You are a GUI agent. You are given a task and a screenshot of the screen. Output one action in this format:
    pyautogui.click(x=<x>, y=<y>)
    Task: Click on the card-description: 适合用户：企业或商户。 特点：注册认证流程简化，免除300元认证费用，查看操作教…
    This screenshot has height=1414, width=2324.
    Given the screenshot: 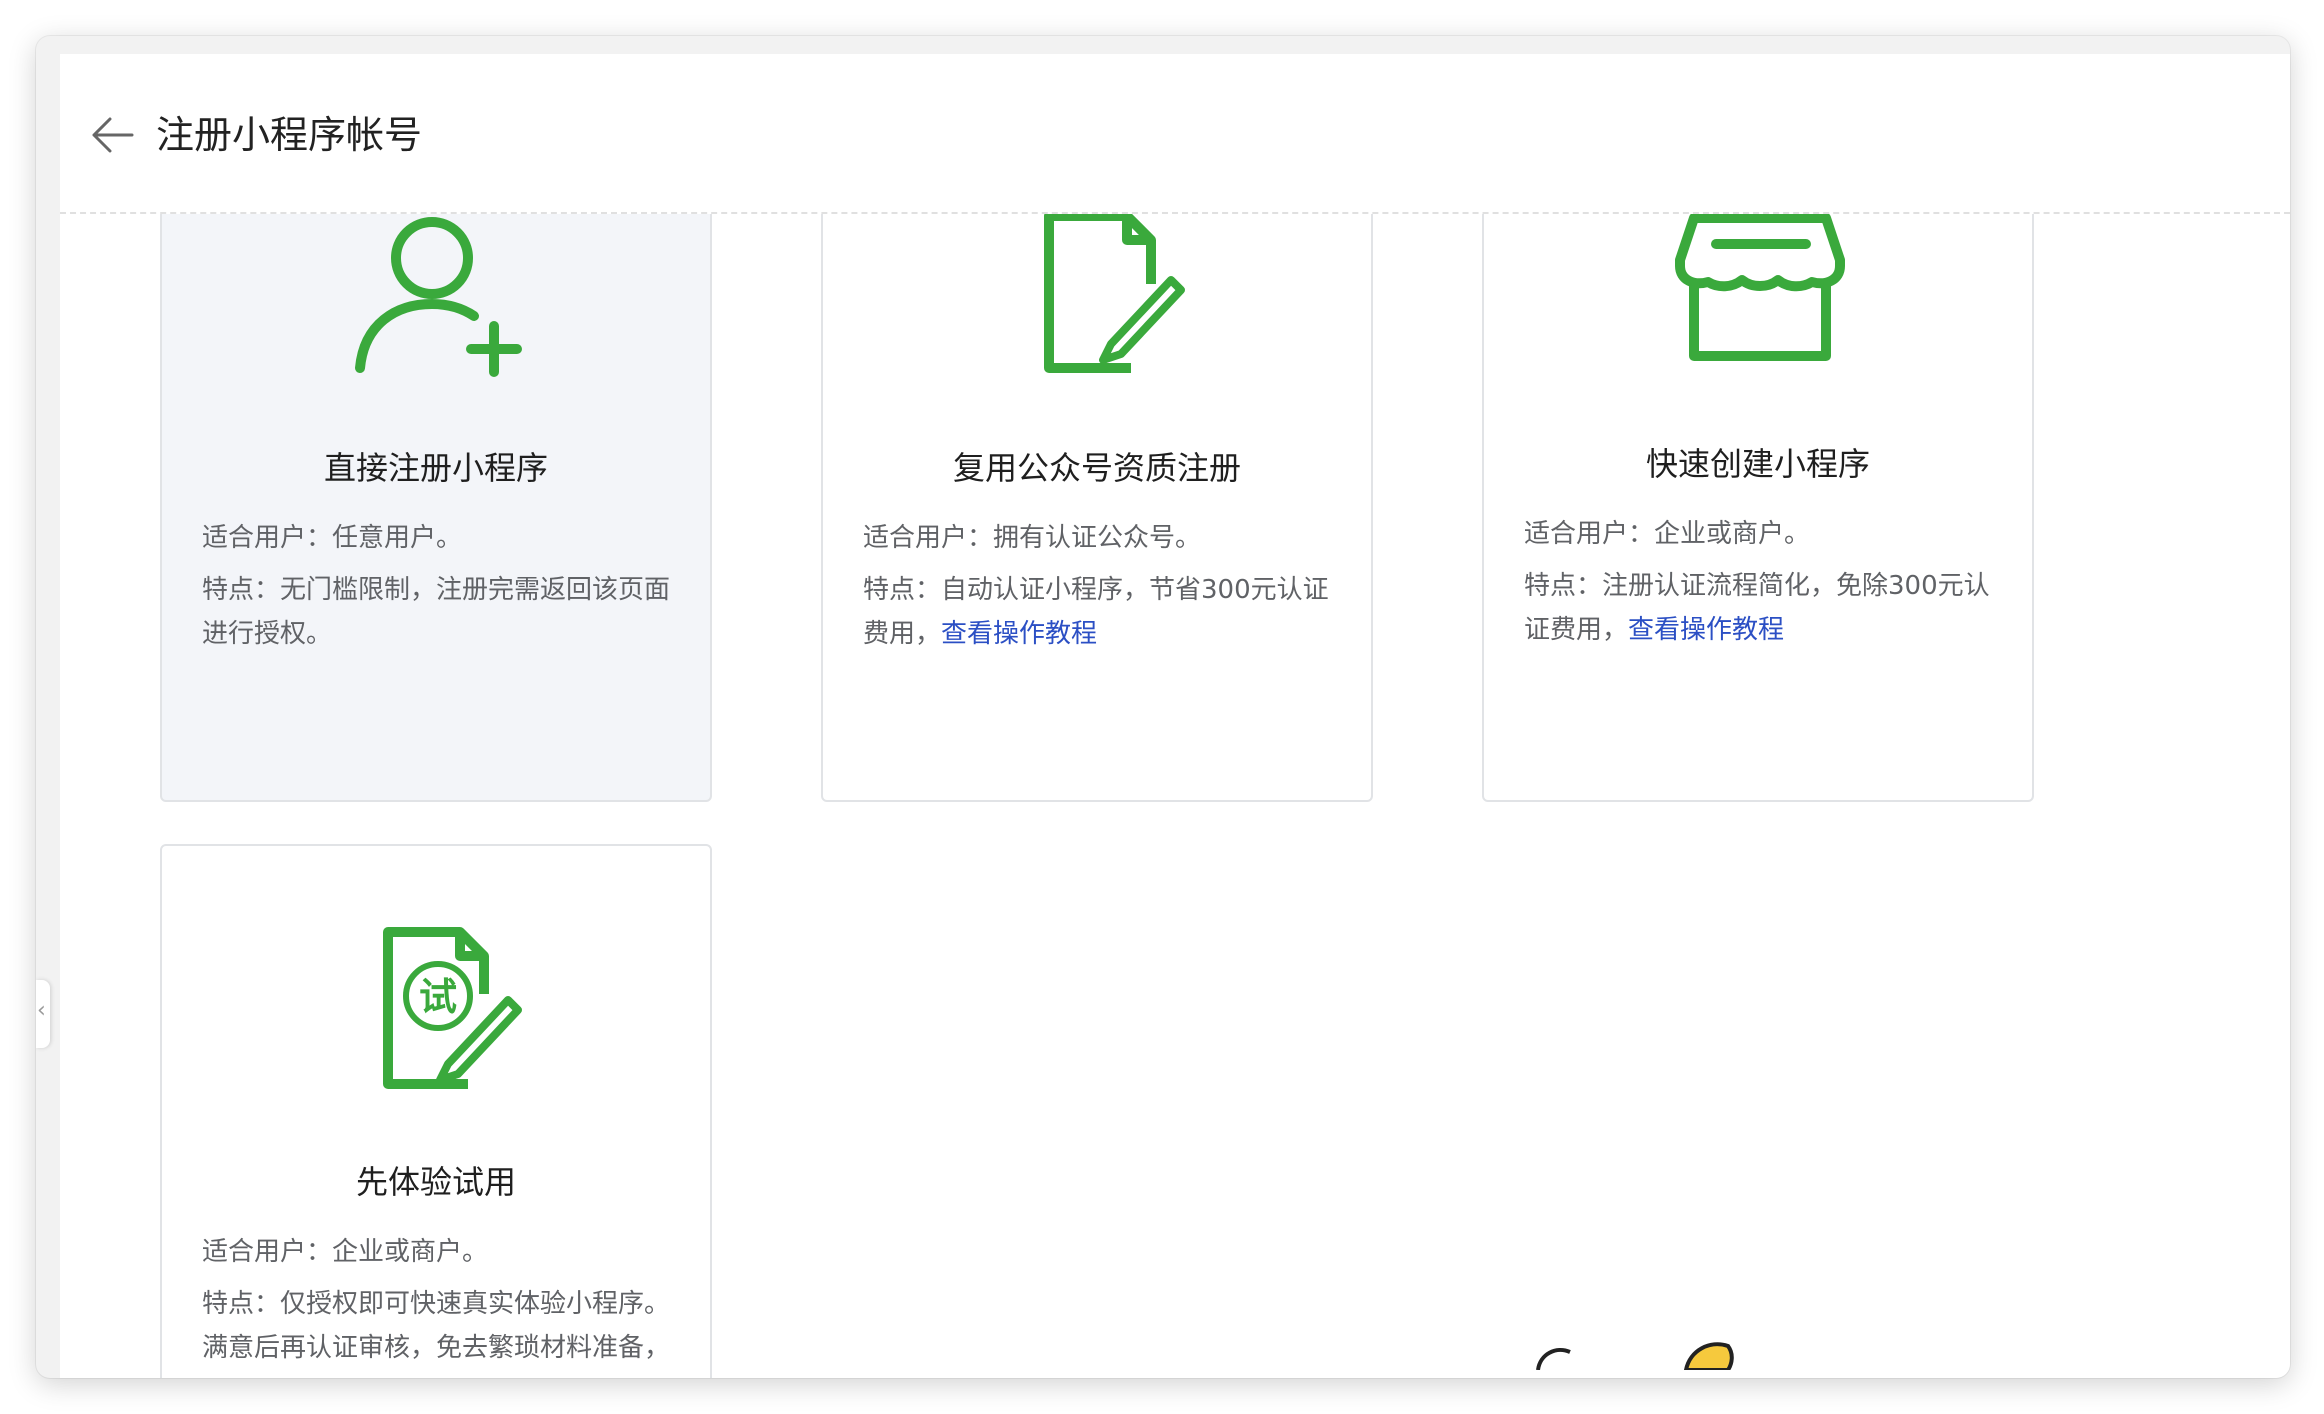 What is the action you would take?
    pyautogui.click(x=1764, y=582)
    